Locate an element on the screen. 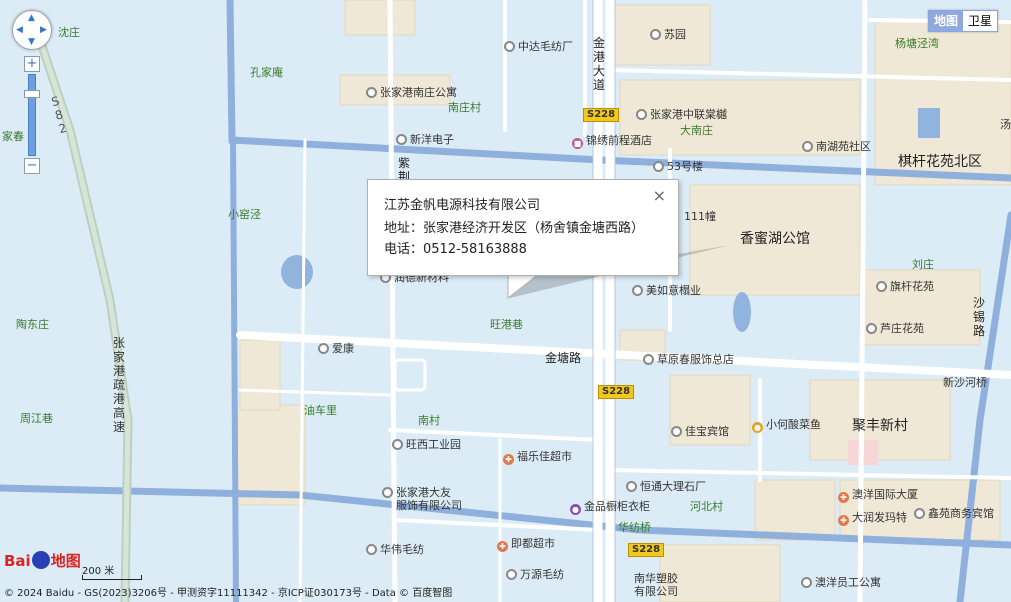 The image size is (1011, 602). popup-phone: 电话：0512-58163888 is located at coordinates (455, 249).